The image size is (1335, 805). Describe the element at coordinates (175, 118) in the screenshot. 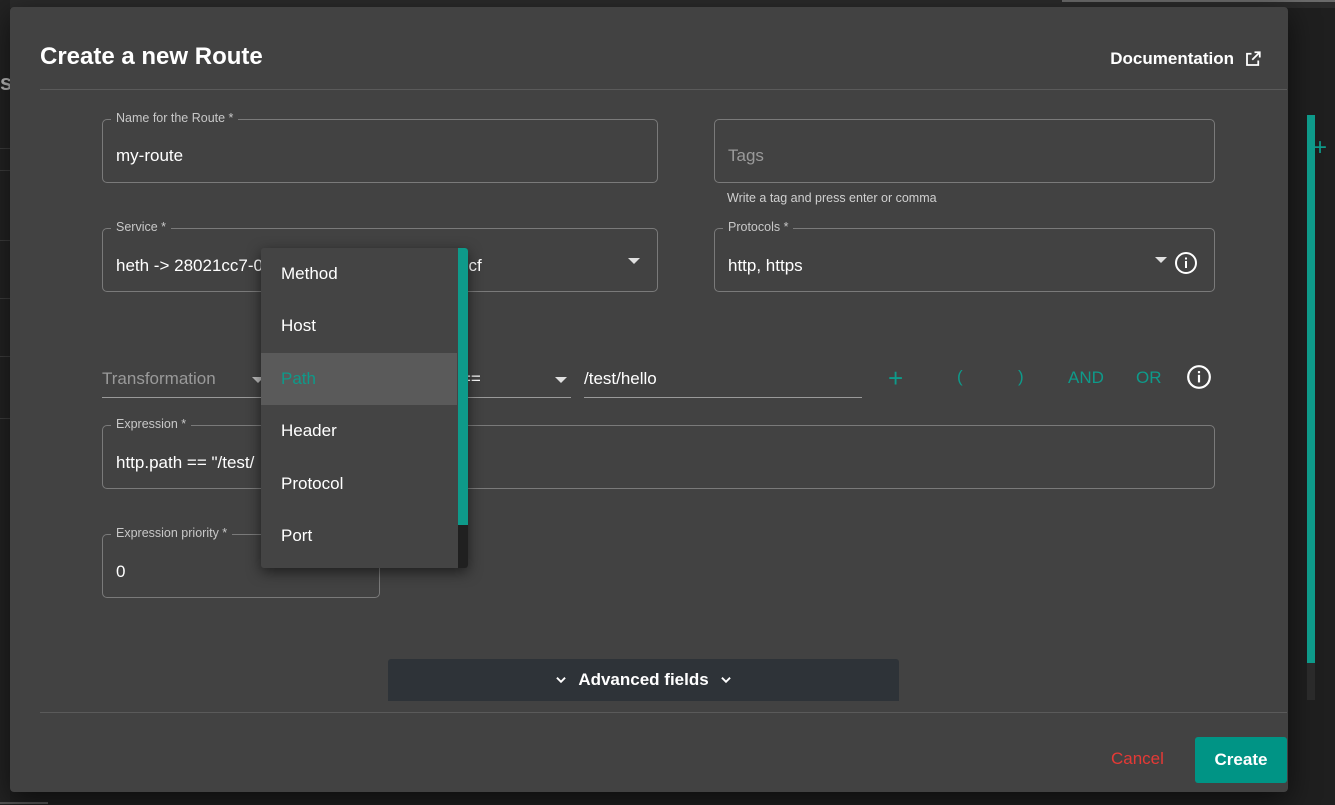

I see `route-name-label: Name for the Route *` at that location.